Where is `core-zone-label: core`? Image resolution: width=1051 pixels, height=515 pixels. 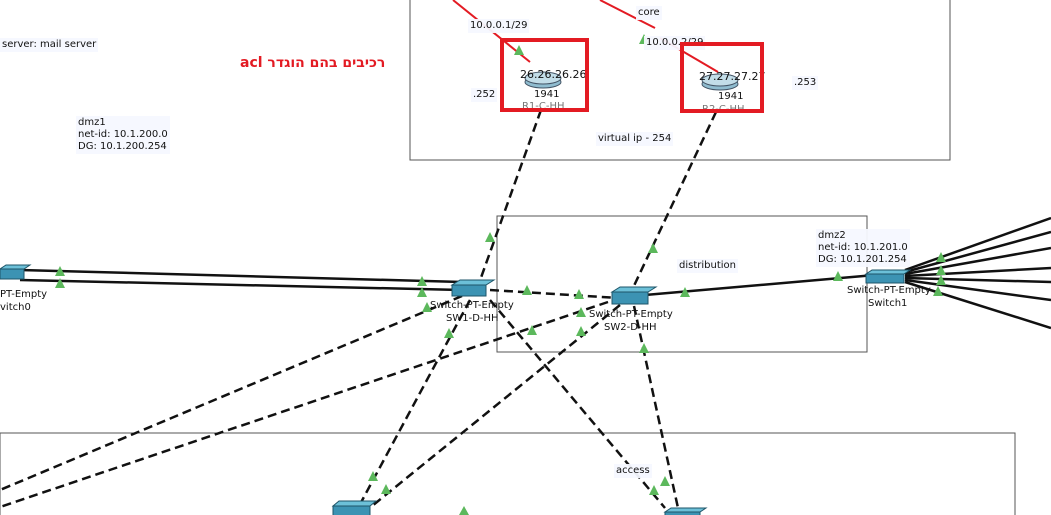 core-zone-label: core is located at coordinates (649, 13).